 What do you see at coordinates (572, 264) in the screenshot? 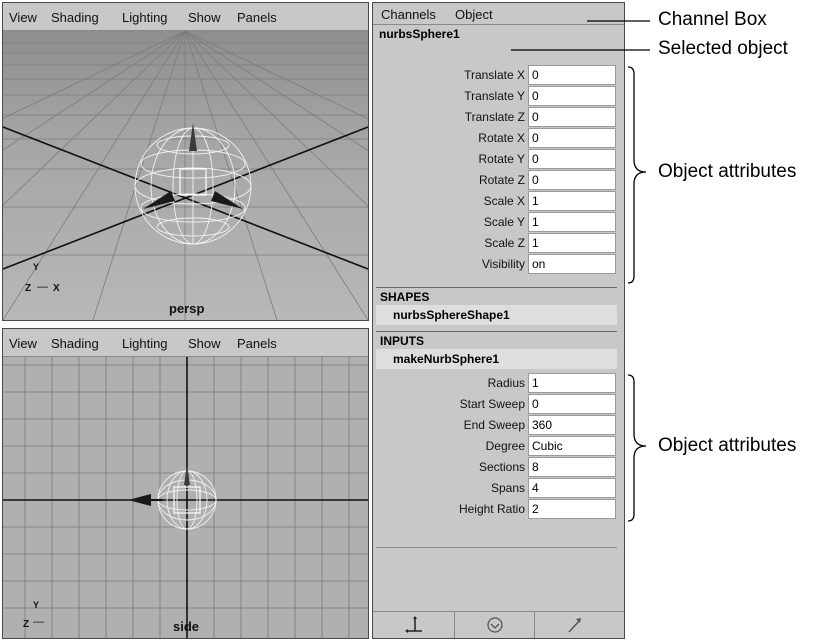
I see `attribute-value-field: on` at bounding box center [572, 264].